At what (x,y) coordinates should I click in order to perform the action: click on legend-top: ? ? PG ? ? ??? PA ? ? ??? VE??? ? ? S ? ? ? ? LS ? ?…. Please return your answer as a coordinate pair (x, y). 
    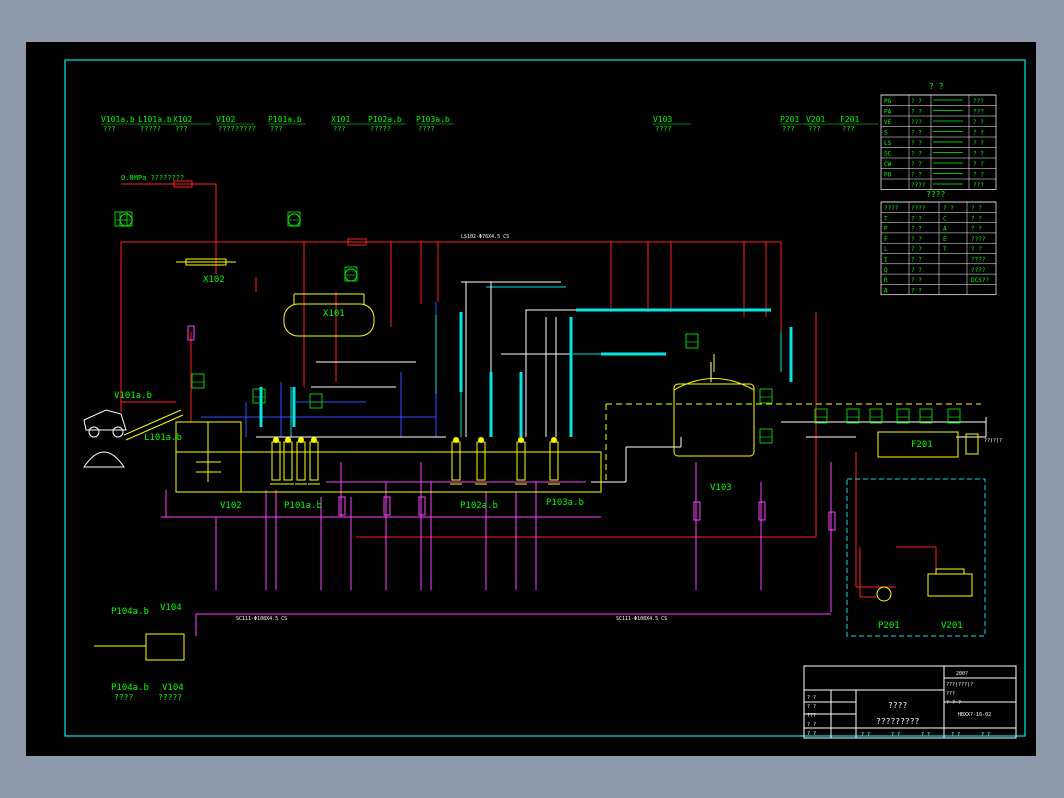
    Looking at the image, I should click on (938, 136).